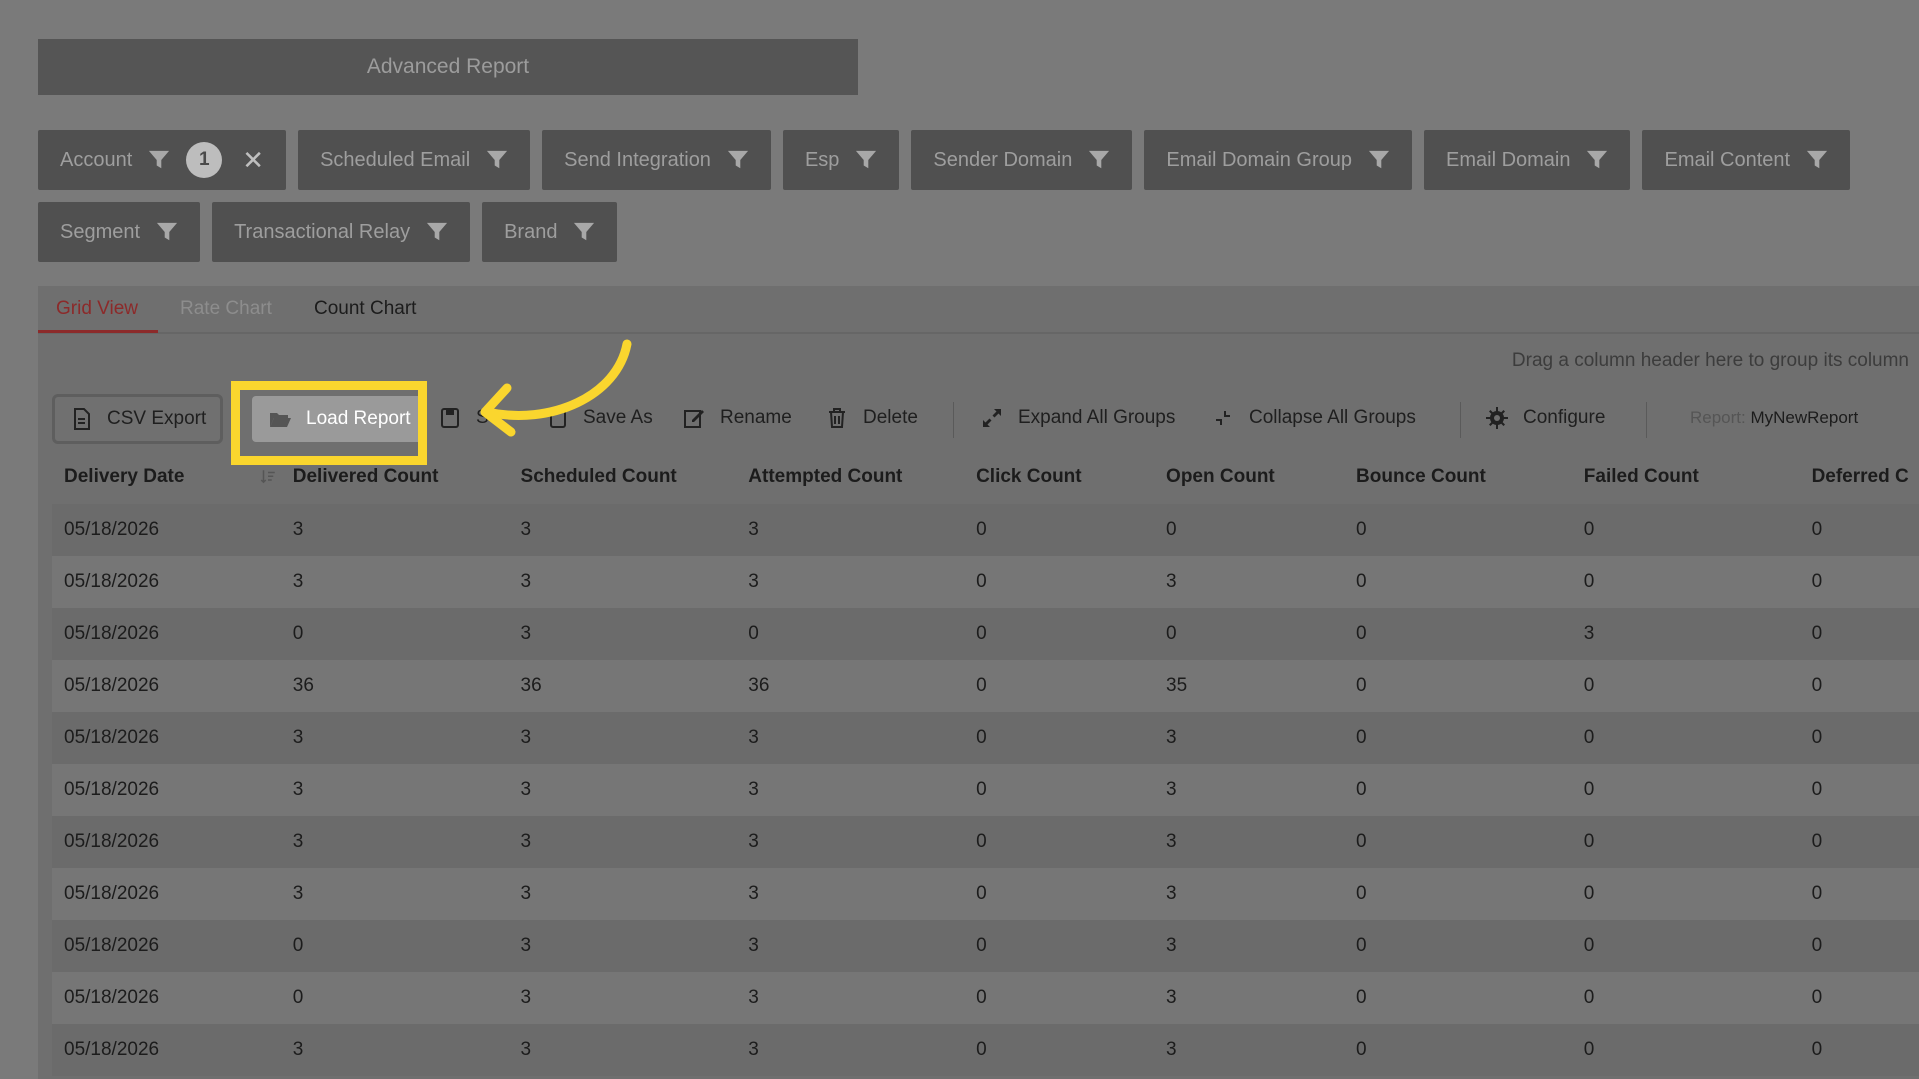  What do you see at coordinates (841, 160) in the screenshot?
I see `filter-chip: Esp` at bounding box center [841, 160].